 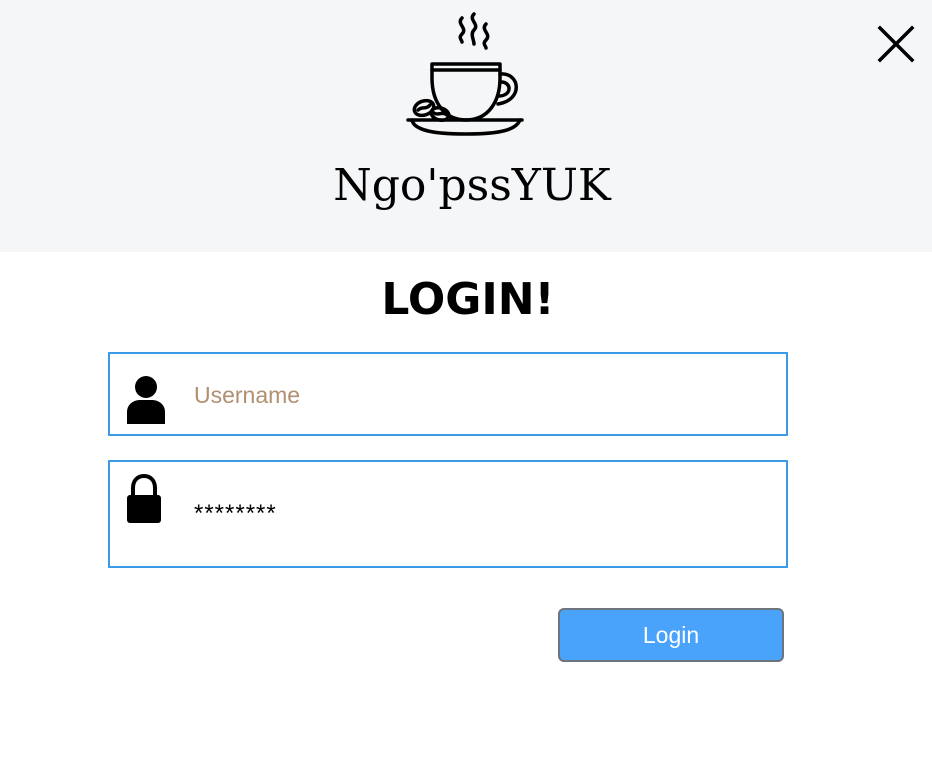 What do you see at coordinates (247, 395) in the screenshot?
I see `username-placeholder: Username` at bounding box center [247, 395].